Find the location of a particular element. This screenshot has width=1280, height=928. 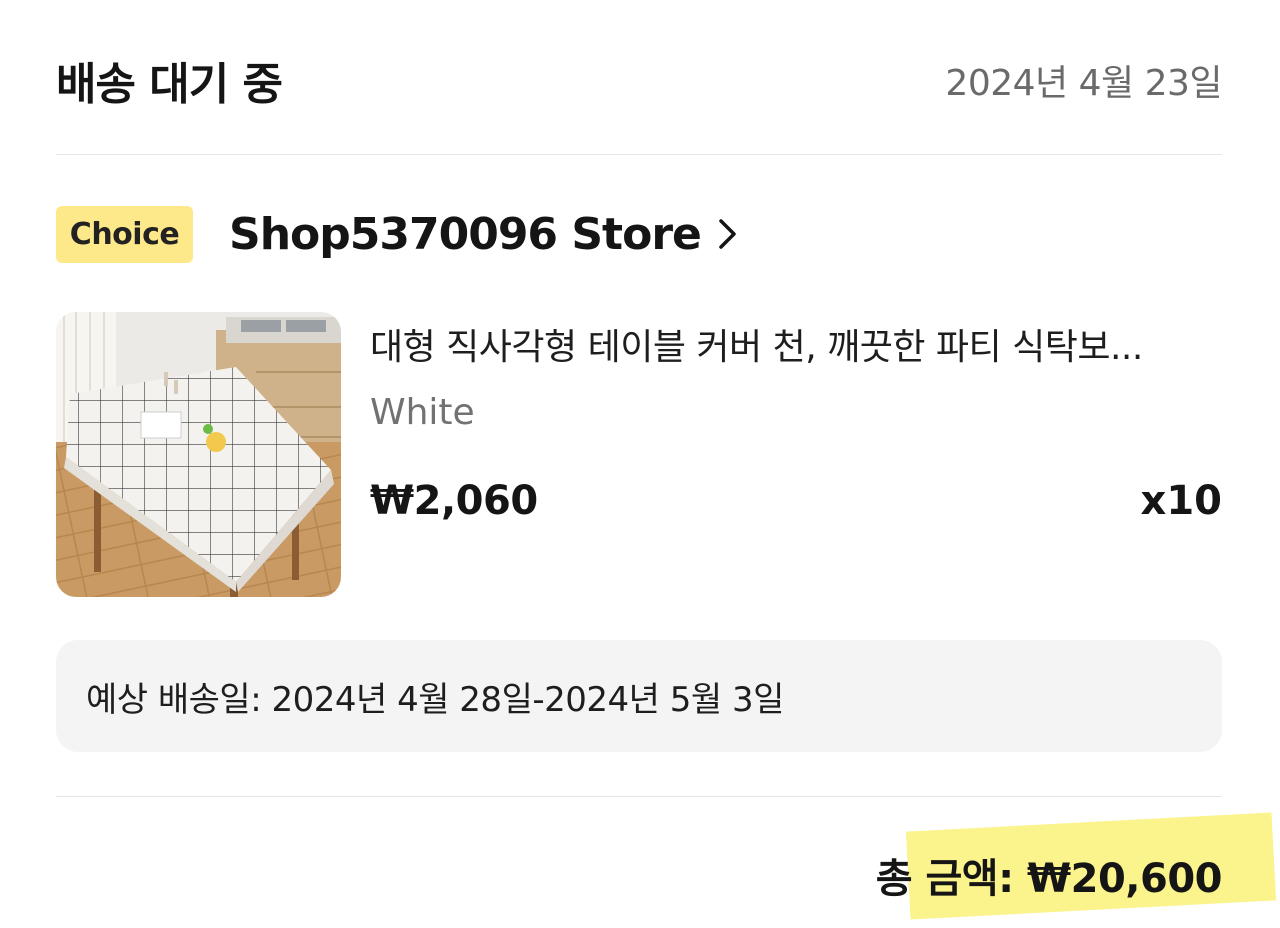

product-image is located at coordinates (198, 454).